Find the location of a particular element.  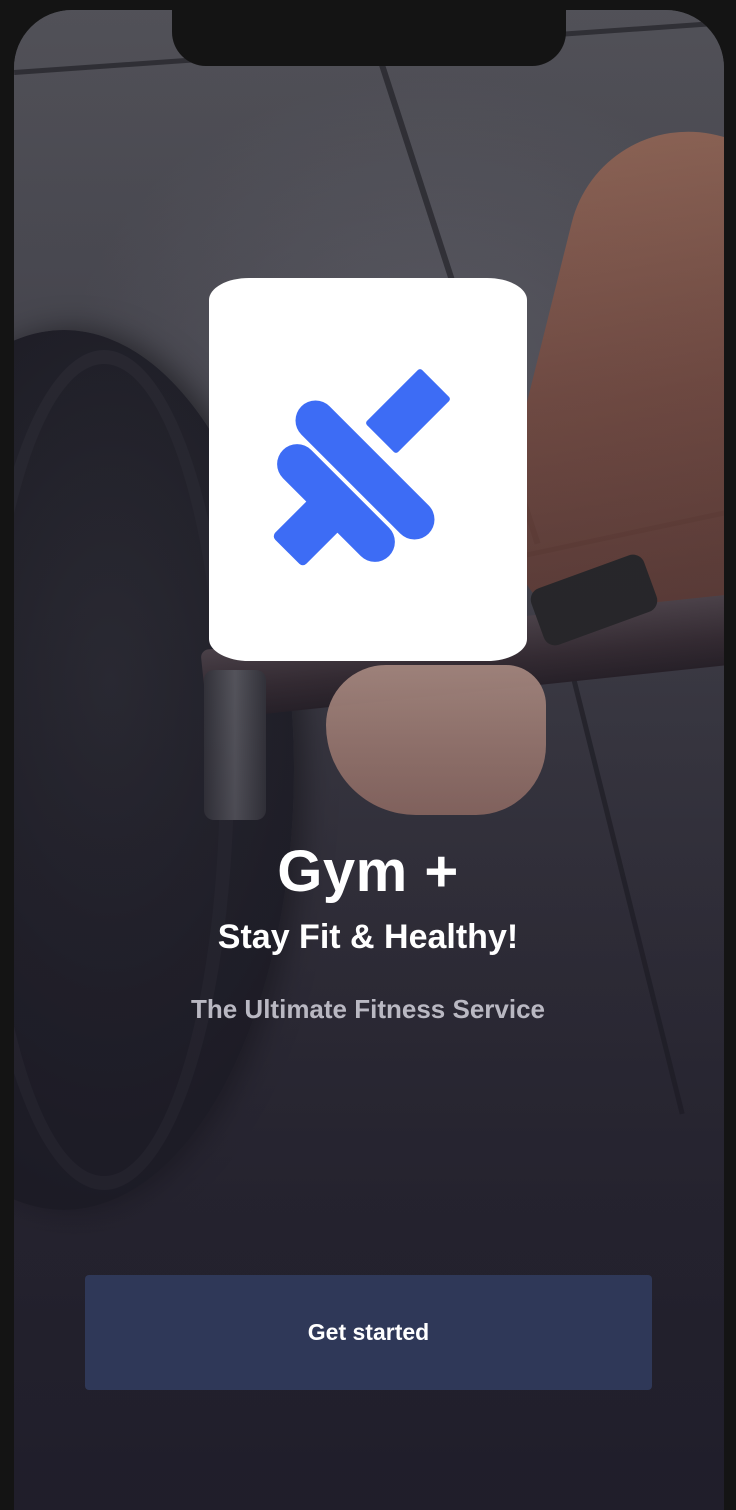

app-tagline: The Ultimate Fitness Service is located at coordinates (368, 1009).